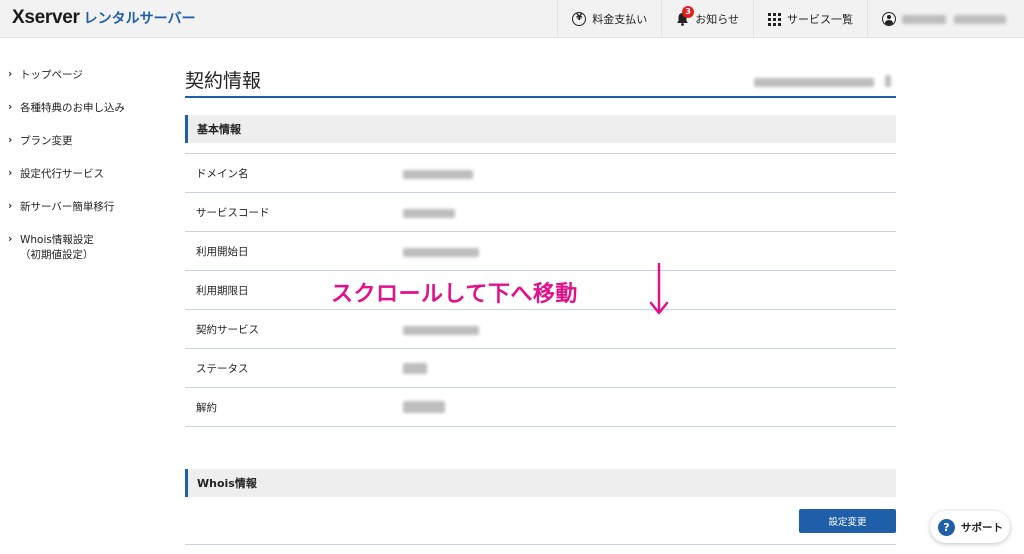 This screenshot has width=1024, height=554. I want to click on whois-section-header: Whois情報, so click(540, 483).